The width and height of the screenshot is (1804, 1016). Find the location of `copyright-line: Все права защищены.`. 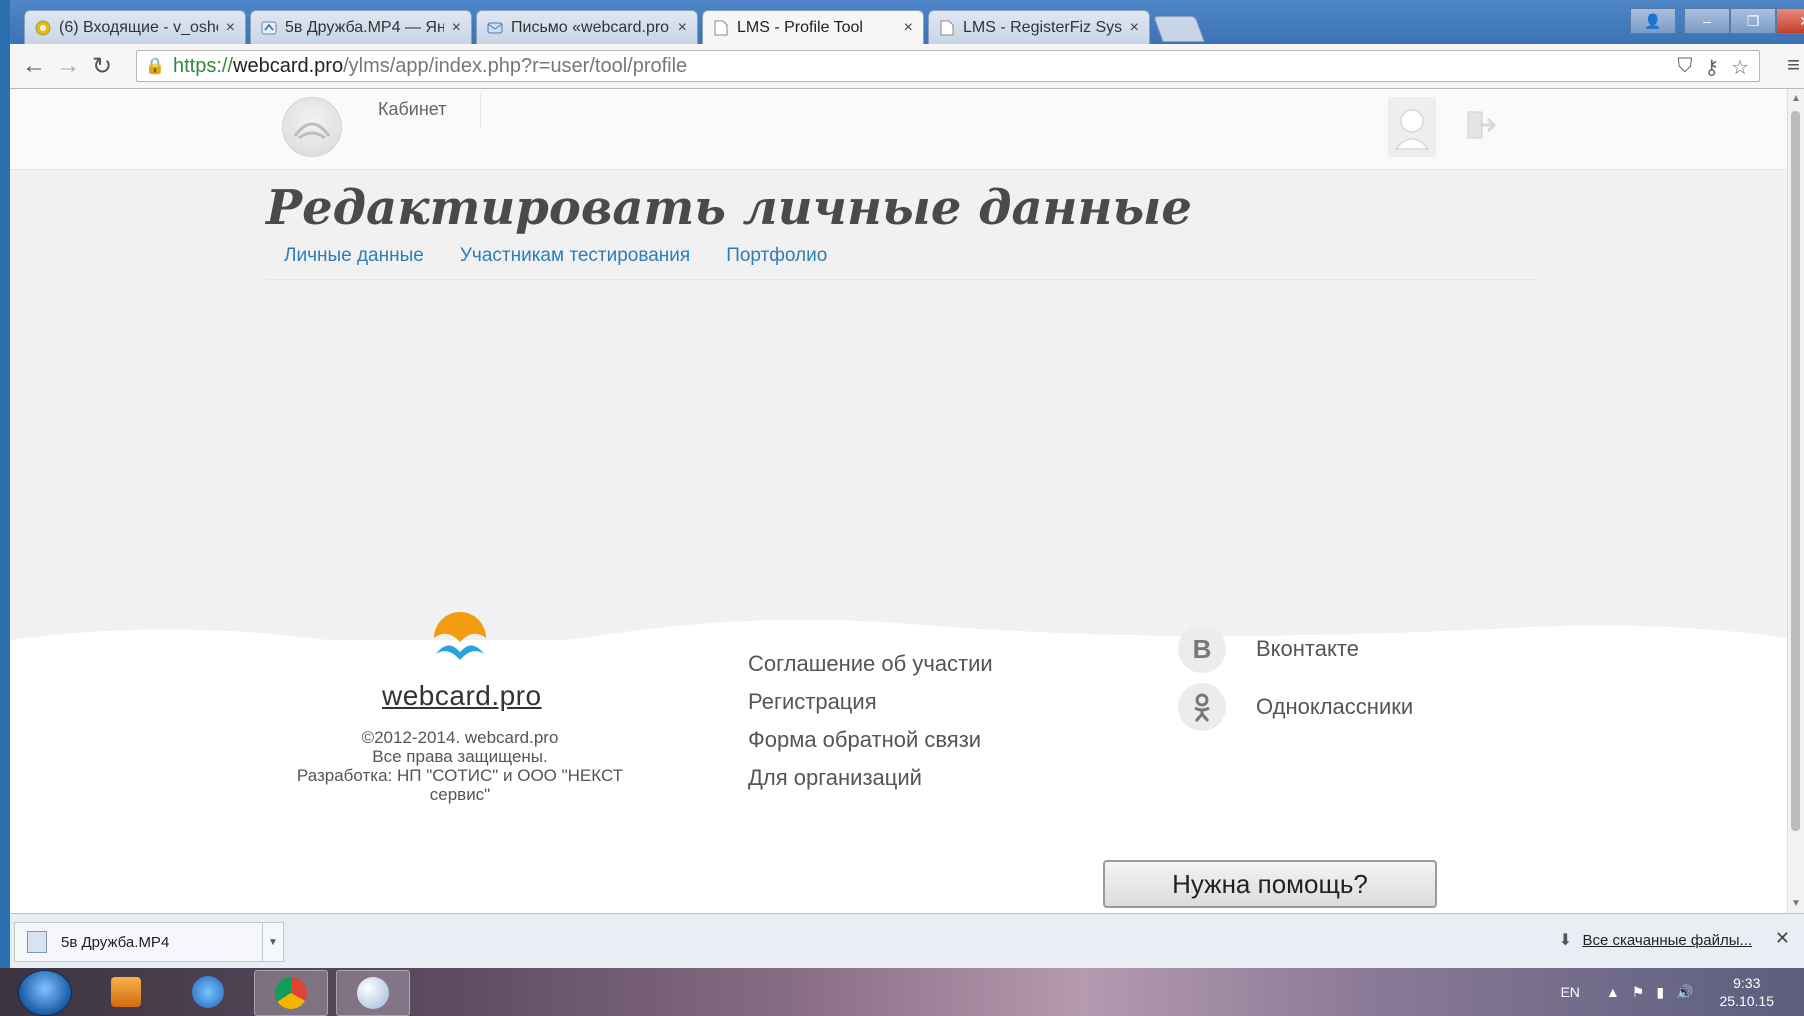

copyright-line: Все права защищены. is located at coordinates (460, 756).